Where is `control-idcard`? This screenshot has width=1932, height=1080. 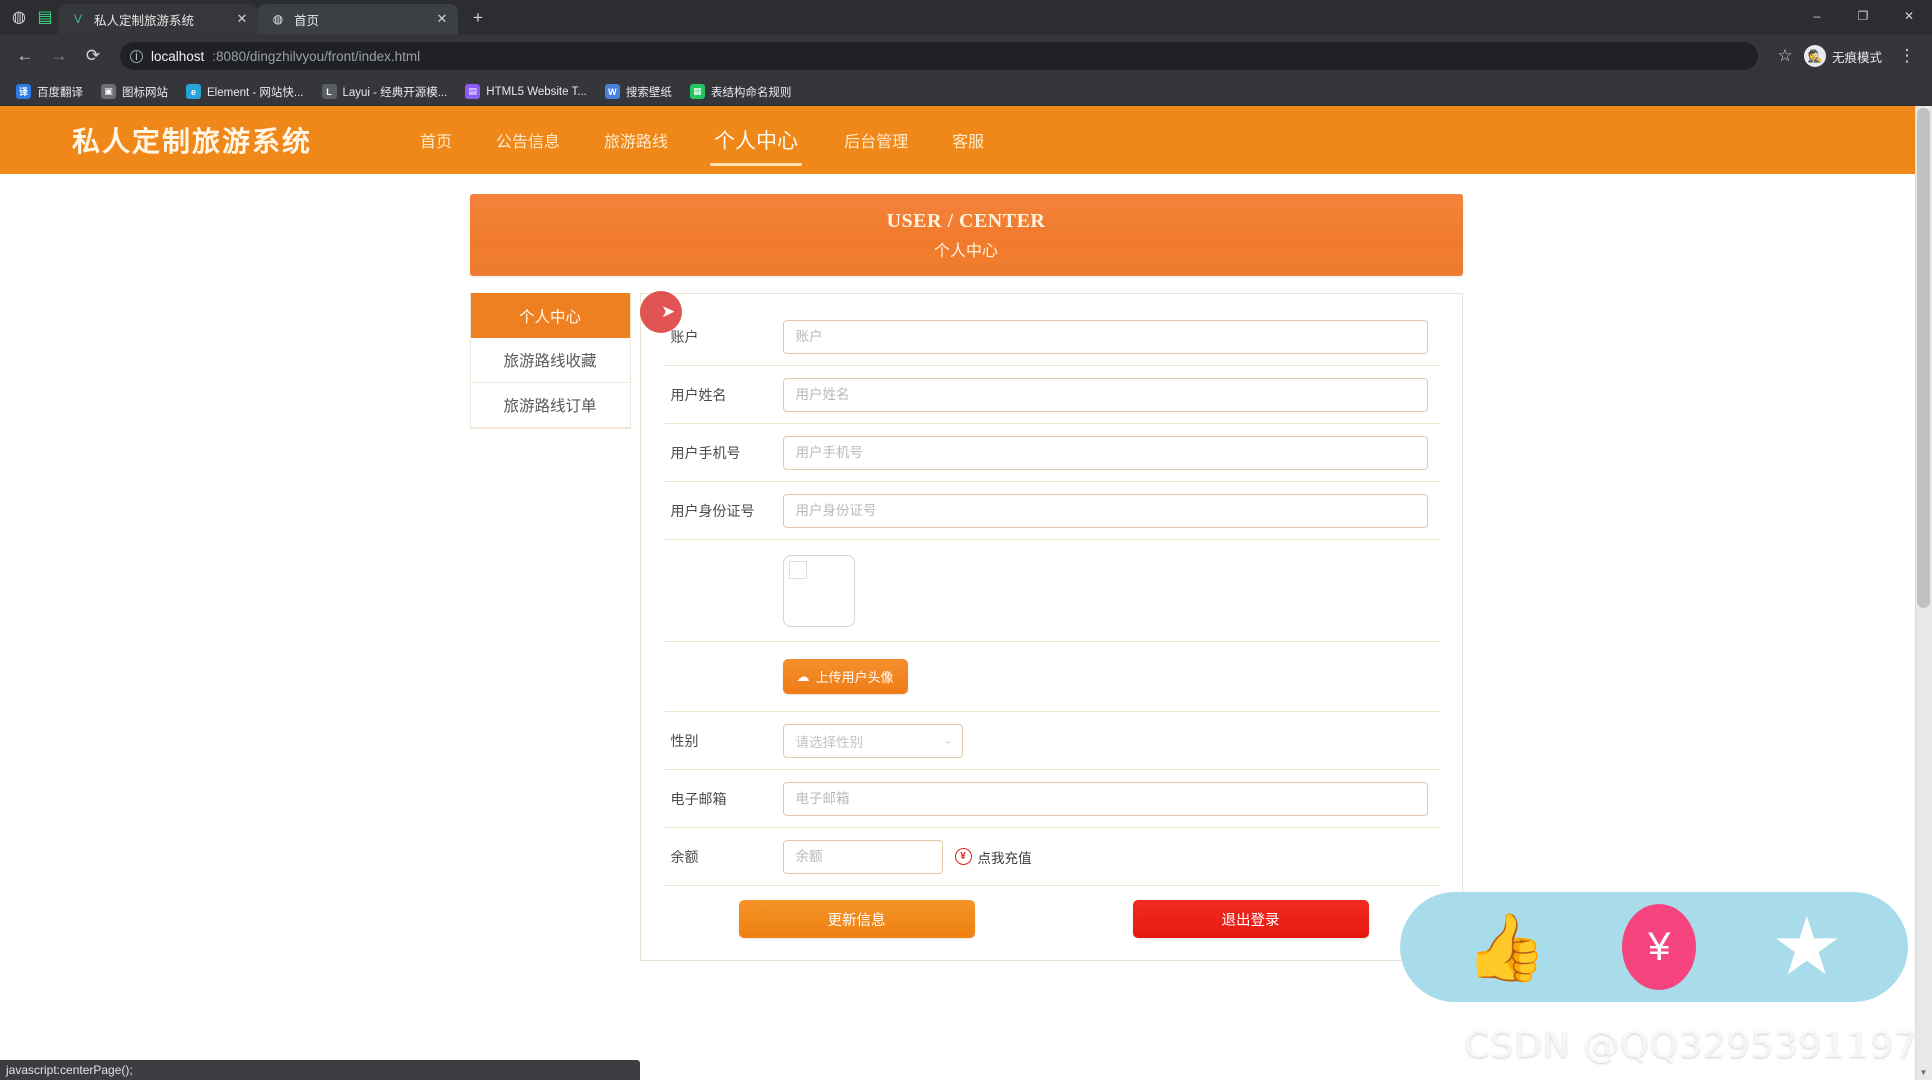 control-idcard is located at coordinates (1111, 510).